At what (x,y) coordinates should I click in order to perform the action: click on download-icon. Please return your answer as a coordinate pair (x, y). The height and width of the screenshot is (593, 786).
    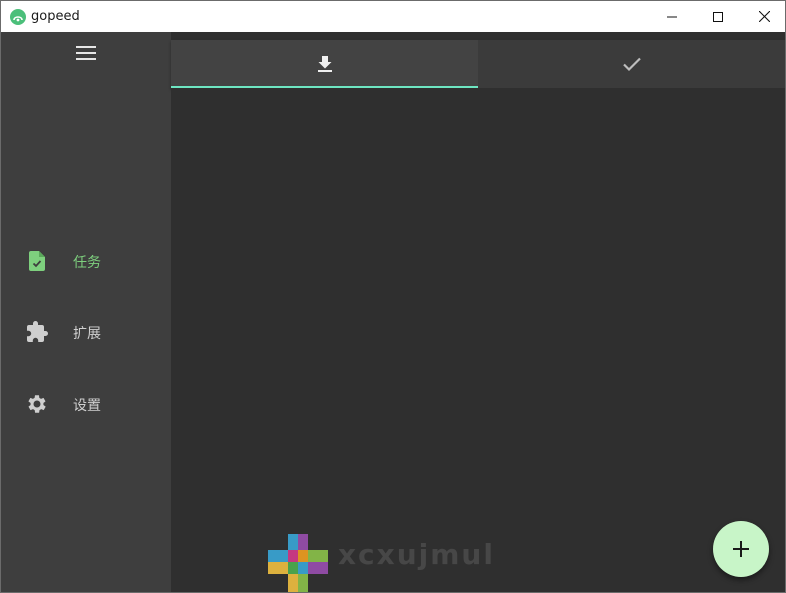
    Looking at the image, I should click on (324, 64).